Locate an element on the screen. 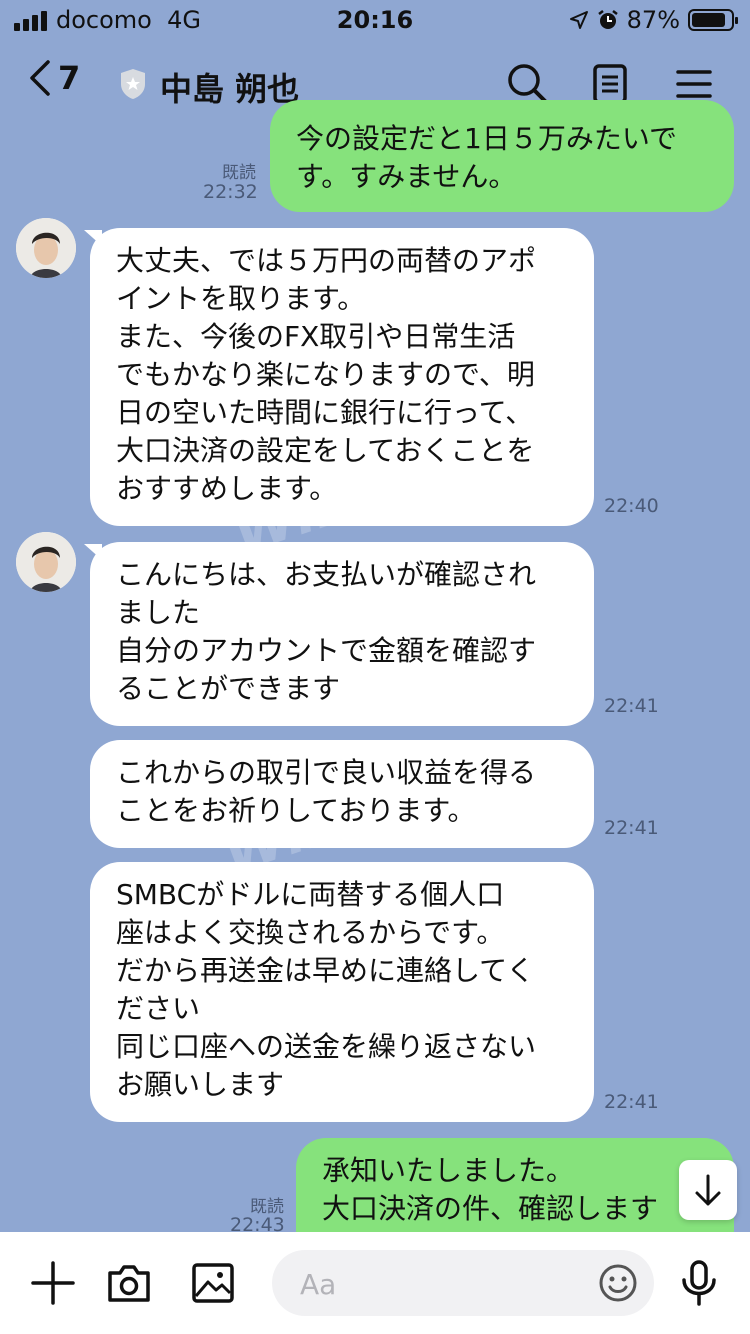  message-line: 座はよく交換されるからです。 is located at coordinates (310, 932).